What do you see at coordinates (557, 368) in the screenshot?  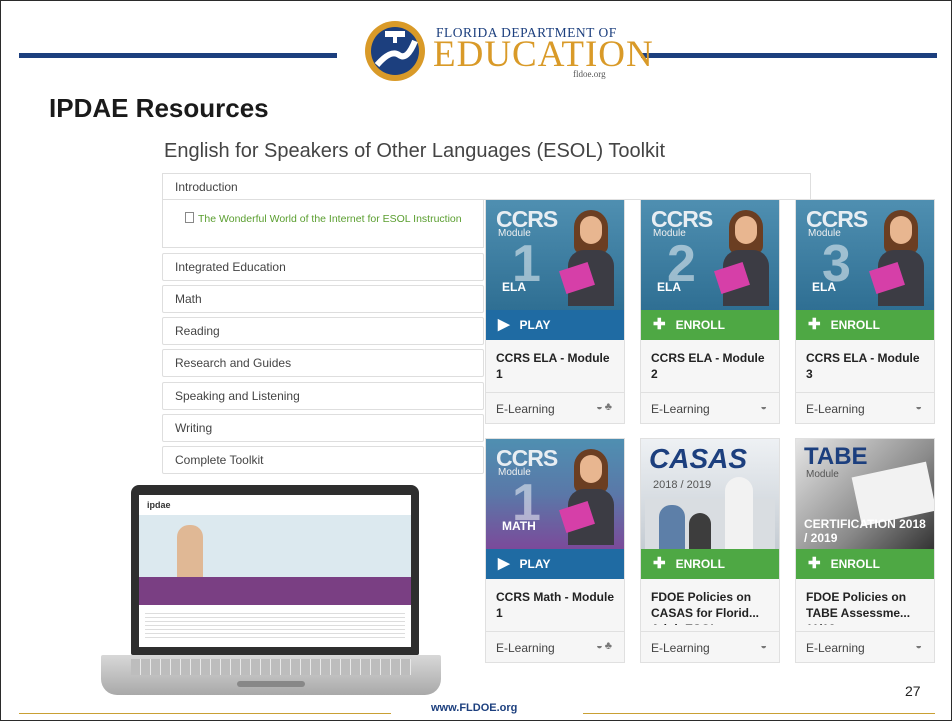 I see `course-name: CCRS ELA - Module 1` at bounding box center [557, 368].